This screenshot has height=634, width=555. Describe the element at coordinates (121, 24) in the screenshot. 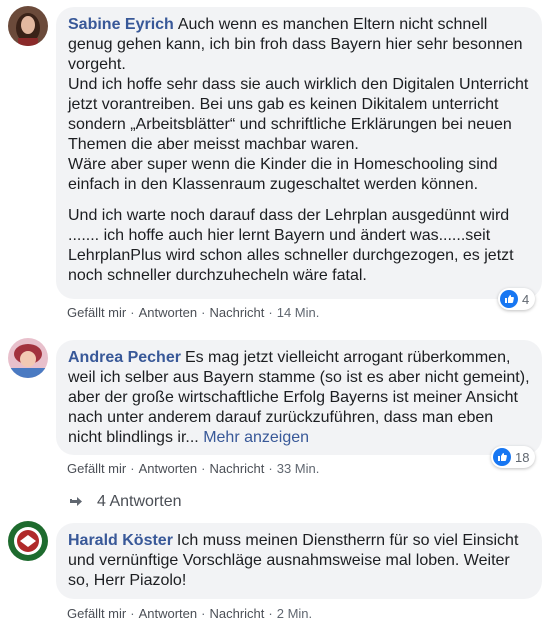

I see `comment-author: Sabine Eyrich` at that location.